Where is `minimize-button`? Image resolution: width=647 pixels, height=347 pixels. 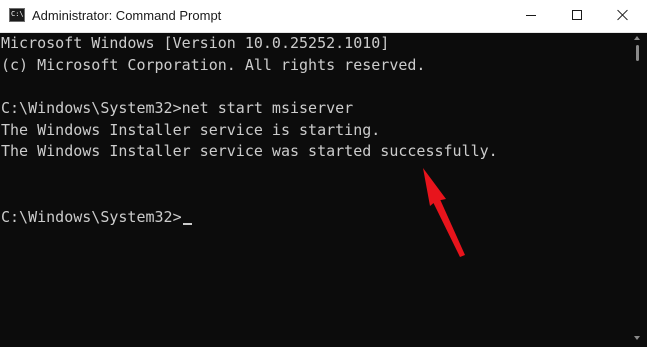
minimize-button is located at coordinates (531, 16).